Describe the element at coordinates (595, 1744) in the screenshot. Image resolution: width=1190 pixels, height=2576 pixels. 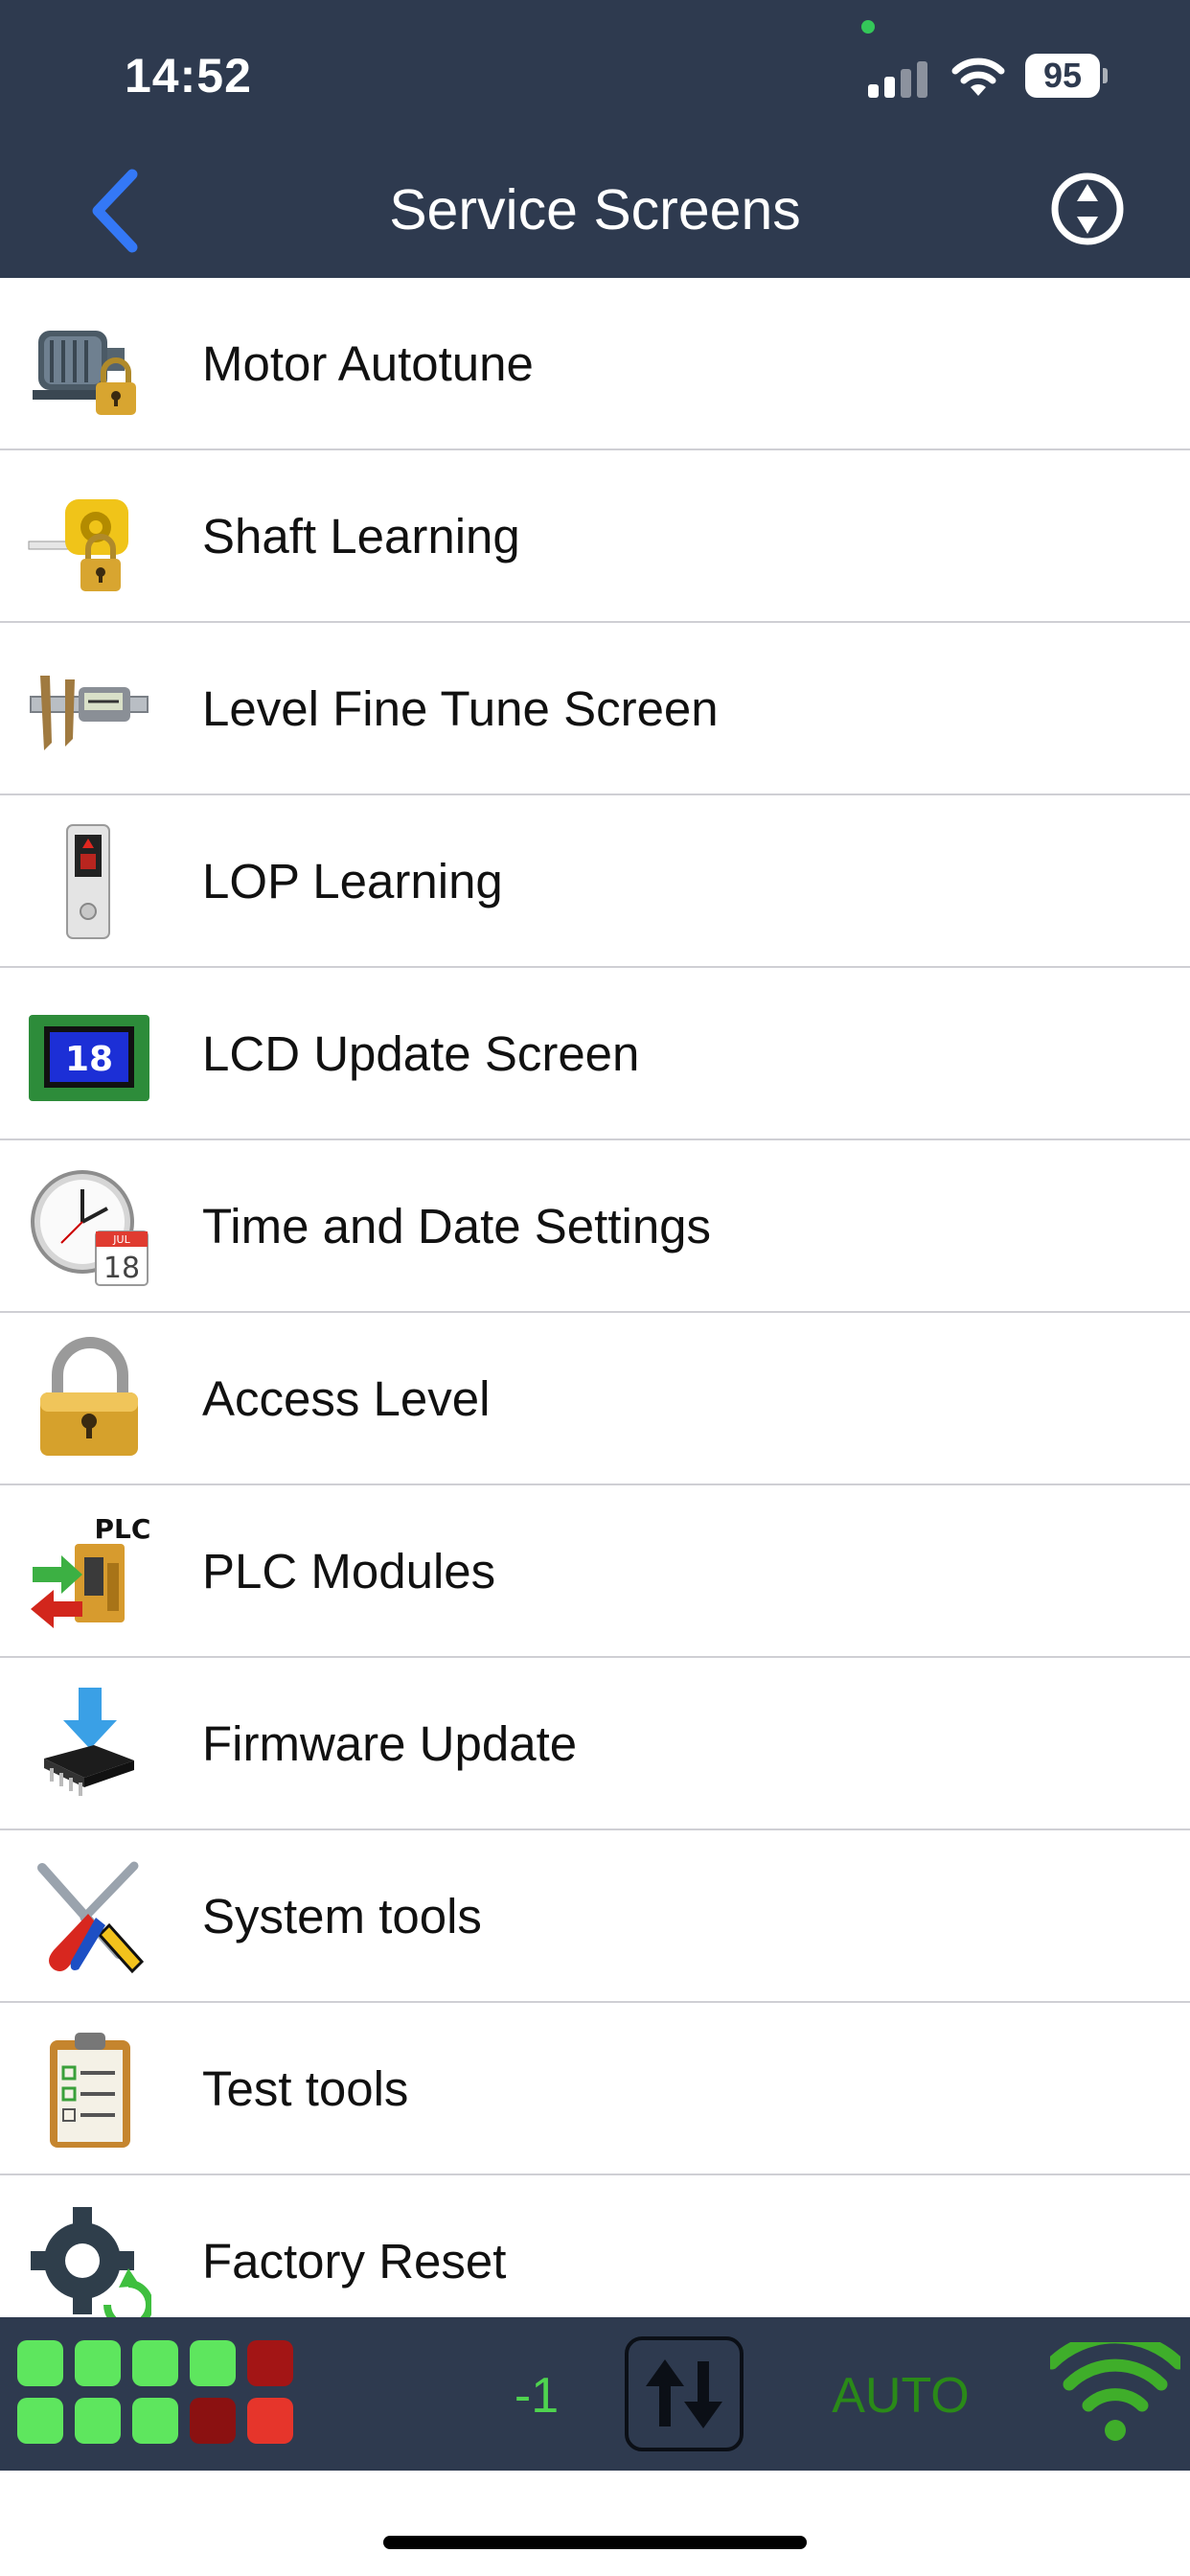
I see `menu-item-firmware-update: Firmware Update` at that location.